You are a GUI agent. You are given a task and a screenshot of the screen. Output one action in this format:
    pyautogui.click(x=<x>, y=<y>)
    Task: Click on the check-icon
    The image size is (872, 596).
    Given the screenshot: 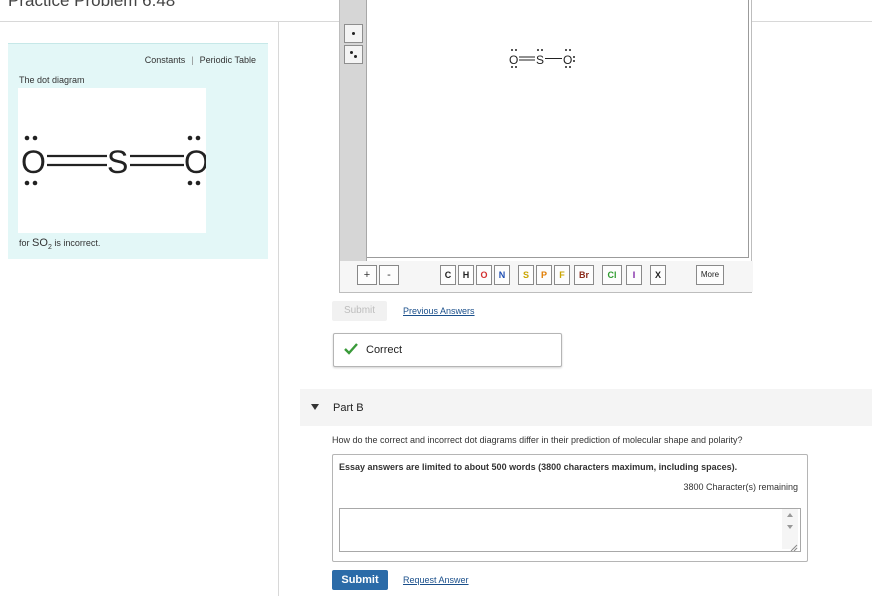 What is the action you would take?
    pyautogui.click(x=351, y=349)
    